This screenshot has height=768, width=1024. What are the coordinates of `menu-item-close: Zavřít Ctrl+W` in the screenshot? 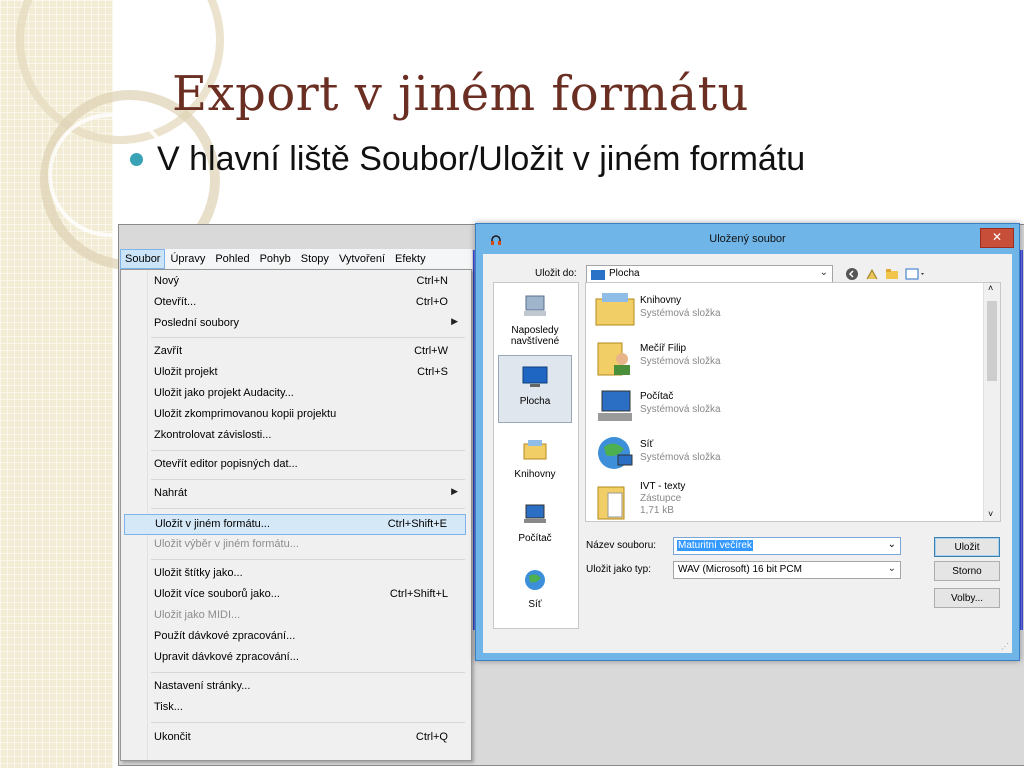 It's located at (295, 352).